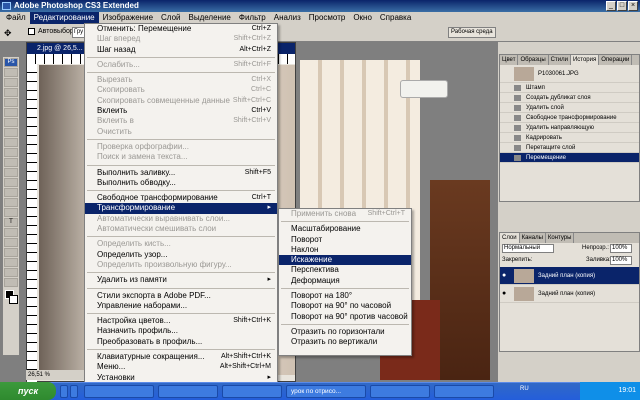  I want to click on menu-item-shortcut: Ctrl+V, so click(261, 111).